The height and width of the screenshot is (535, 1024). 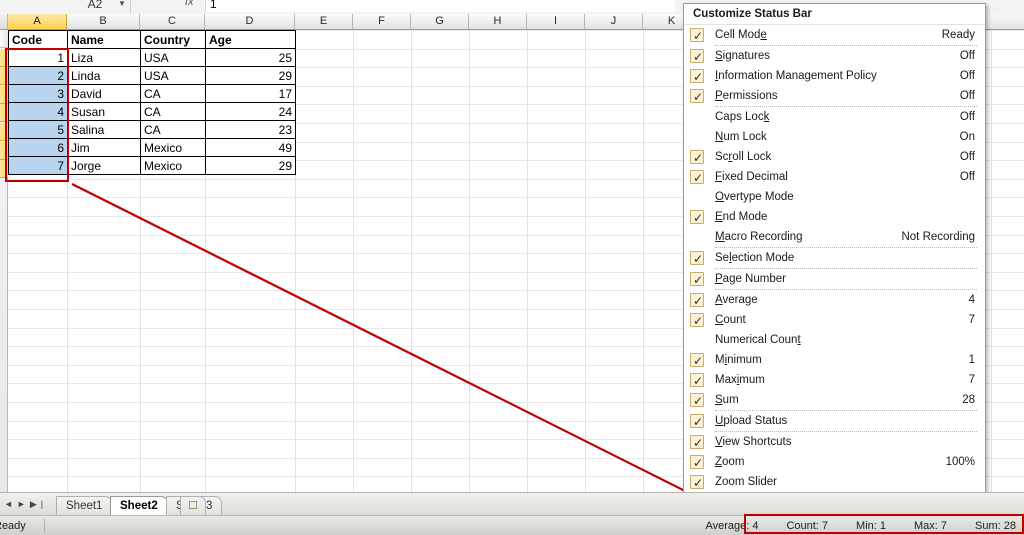 What do you see at coordinates (834, 96) in the screenshot?
I see `menu-item-permissions: Permissions Off` at bounding box center [834, 96].